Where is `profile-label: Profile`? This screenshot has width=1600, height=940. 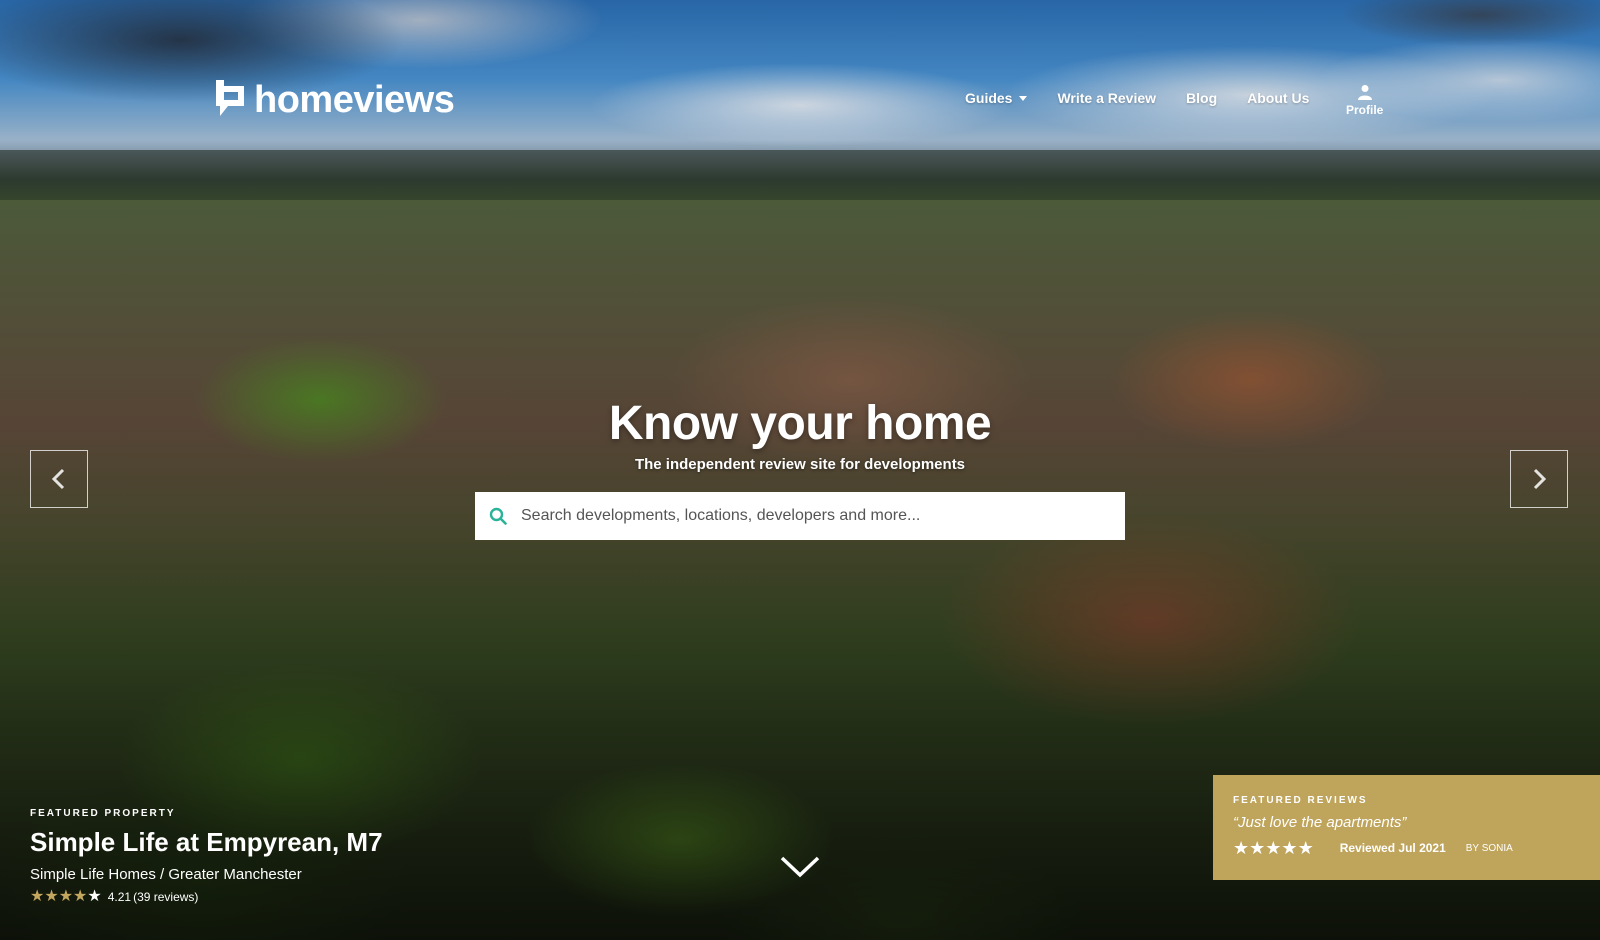 profile-label: Profile is located at coordinates (1365, 110).